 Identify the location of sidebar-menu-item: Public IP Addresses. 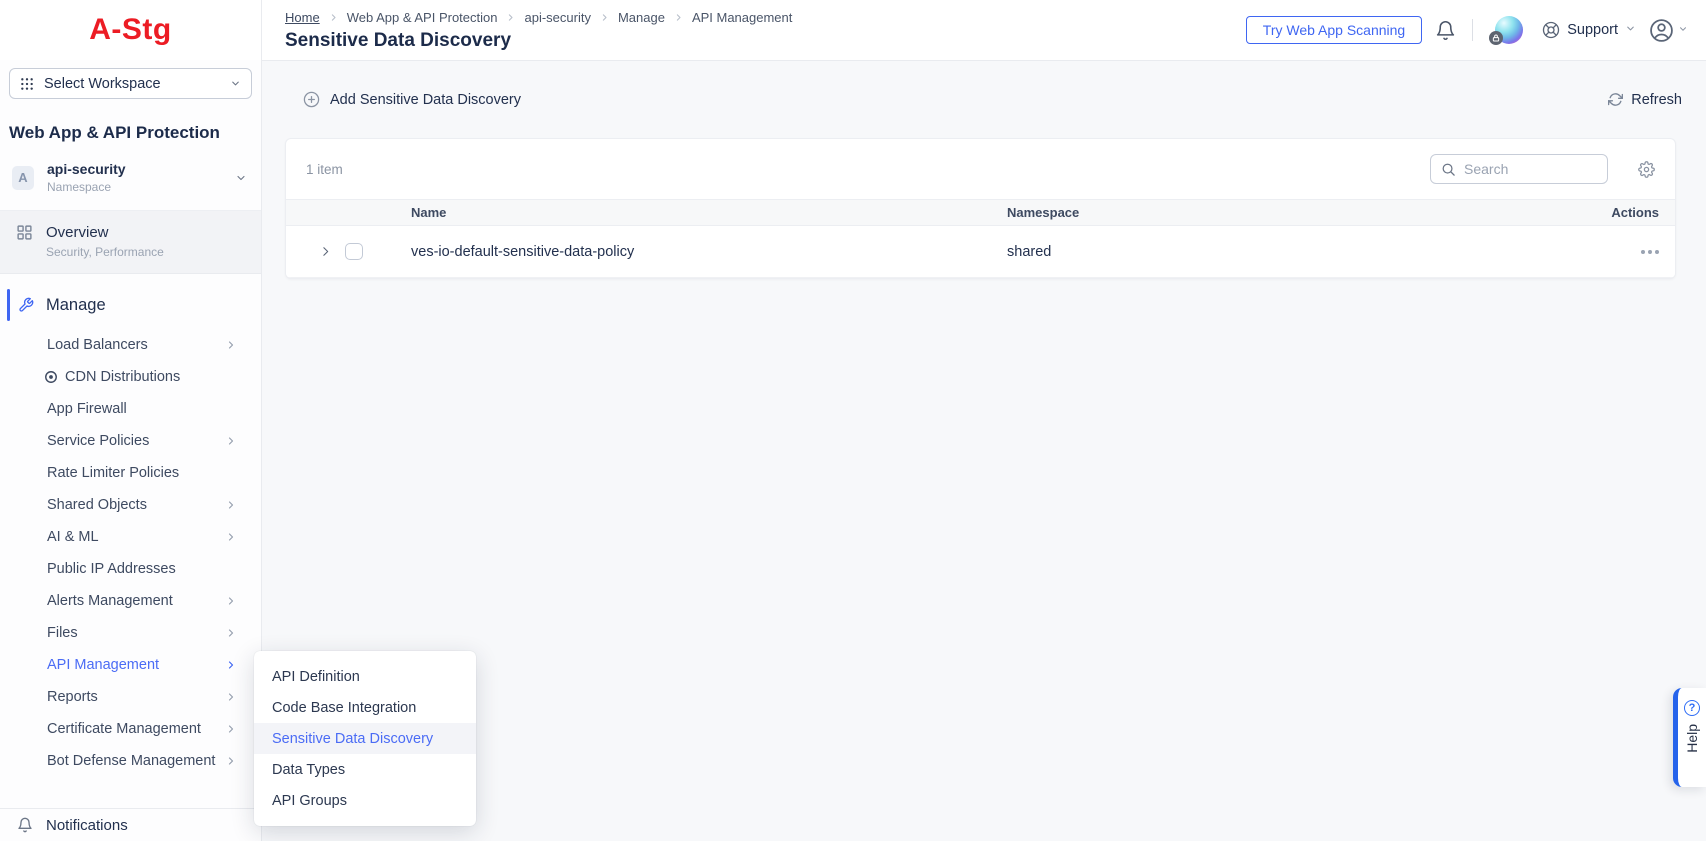
(130, 569).